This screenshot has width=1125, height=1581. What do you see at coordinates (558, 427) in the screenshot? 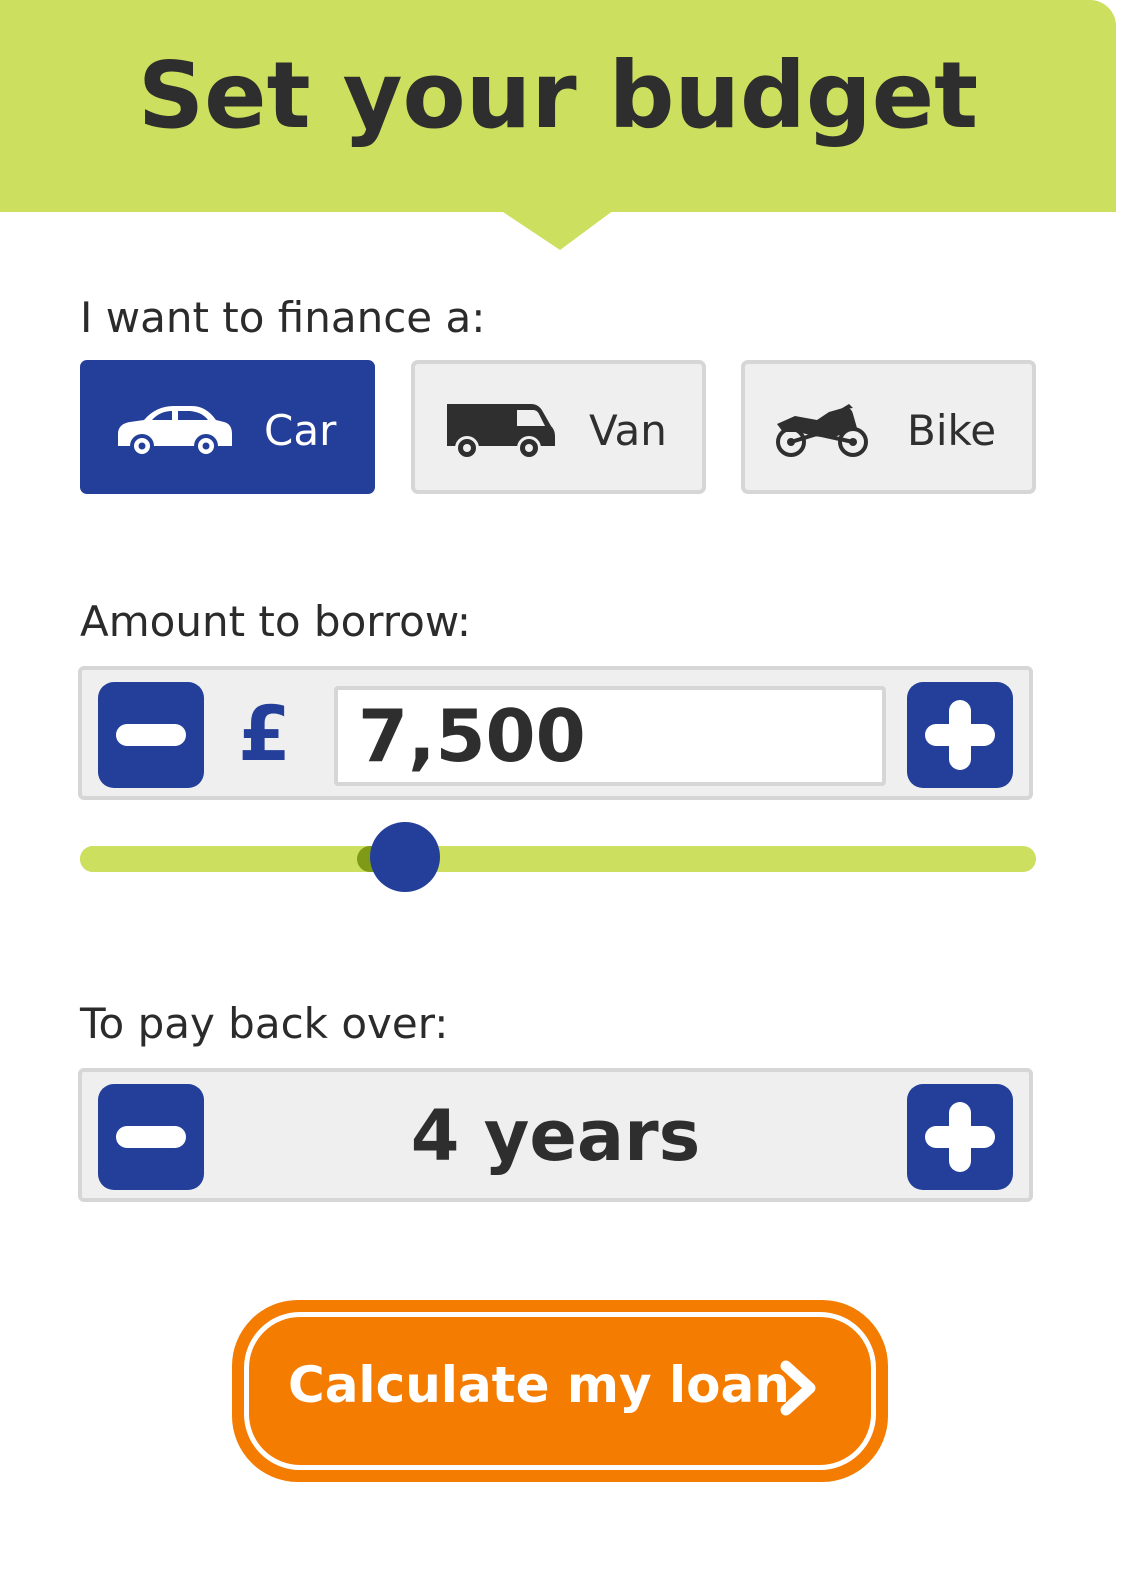
I see `vehicle-option-van: Van` at bounding box center [558, 427].